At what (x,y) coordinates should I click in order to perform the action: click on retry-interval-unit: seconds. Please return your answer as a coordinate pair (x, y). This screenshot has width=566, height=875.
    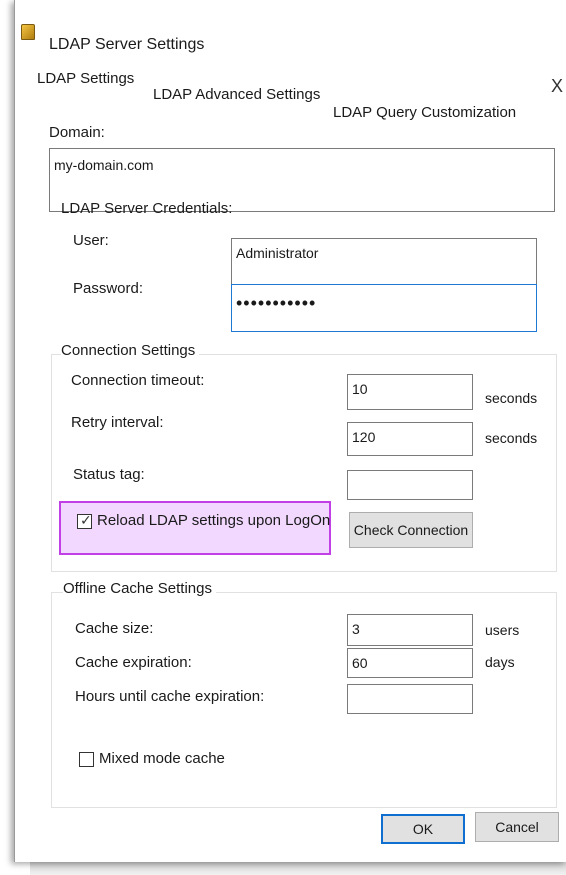
    Looking at the image, I should click on (511, 438).